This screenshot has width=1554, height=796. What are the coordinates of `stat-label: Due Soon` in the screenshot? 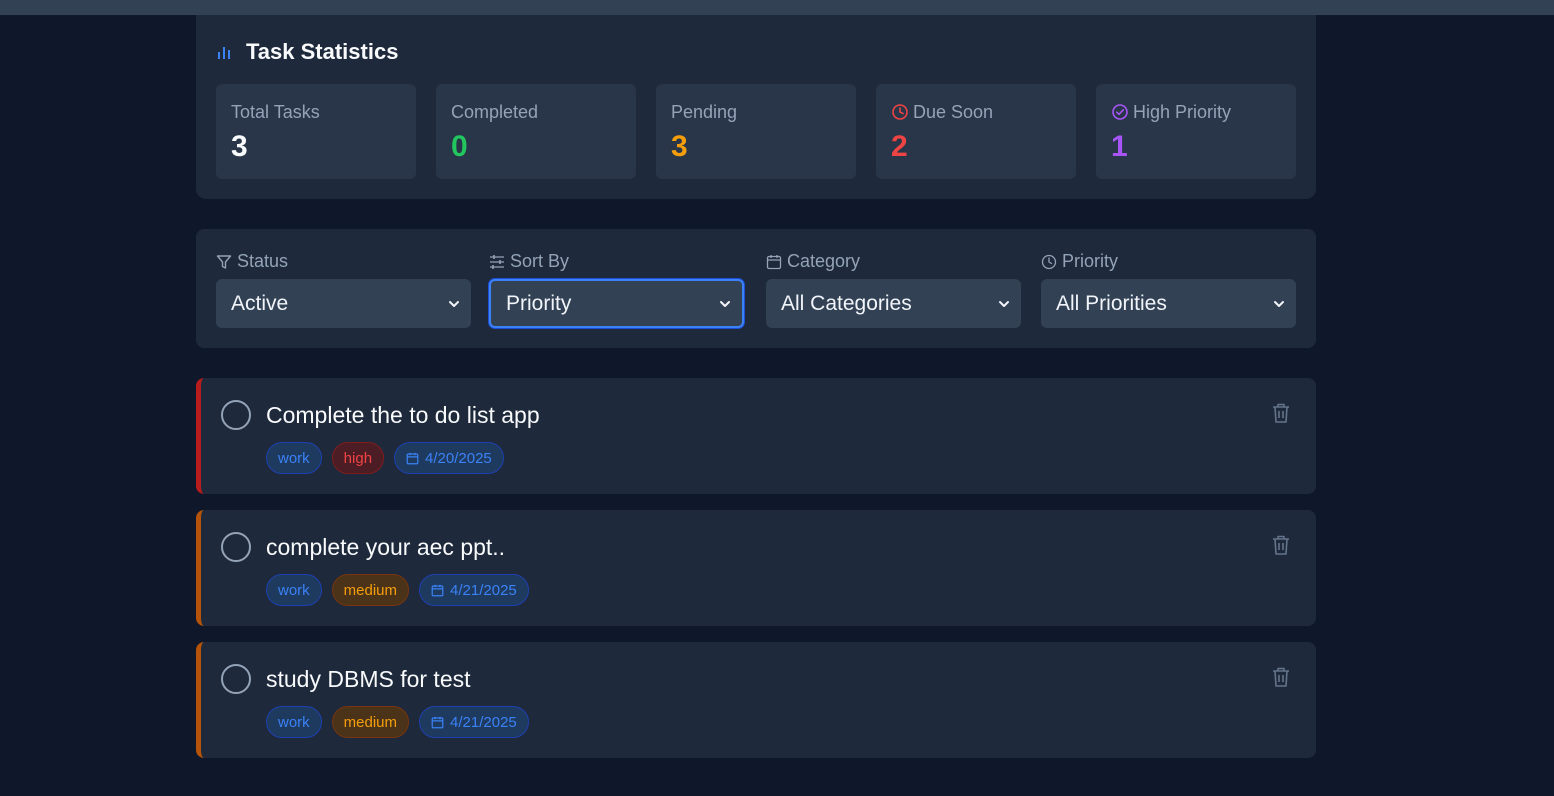 It's located at (953, 111).